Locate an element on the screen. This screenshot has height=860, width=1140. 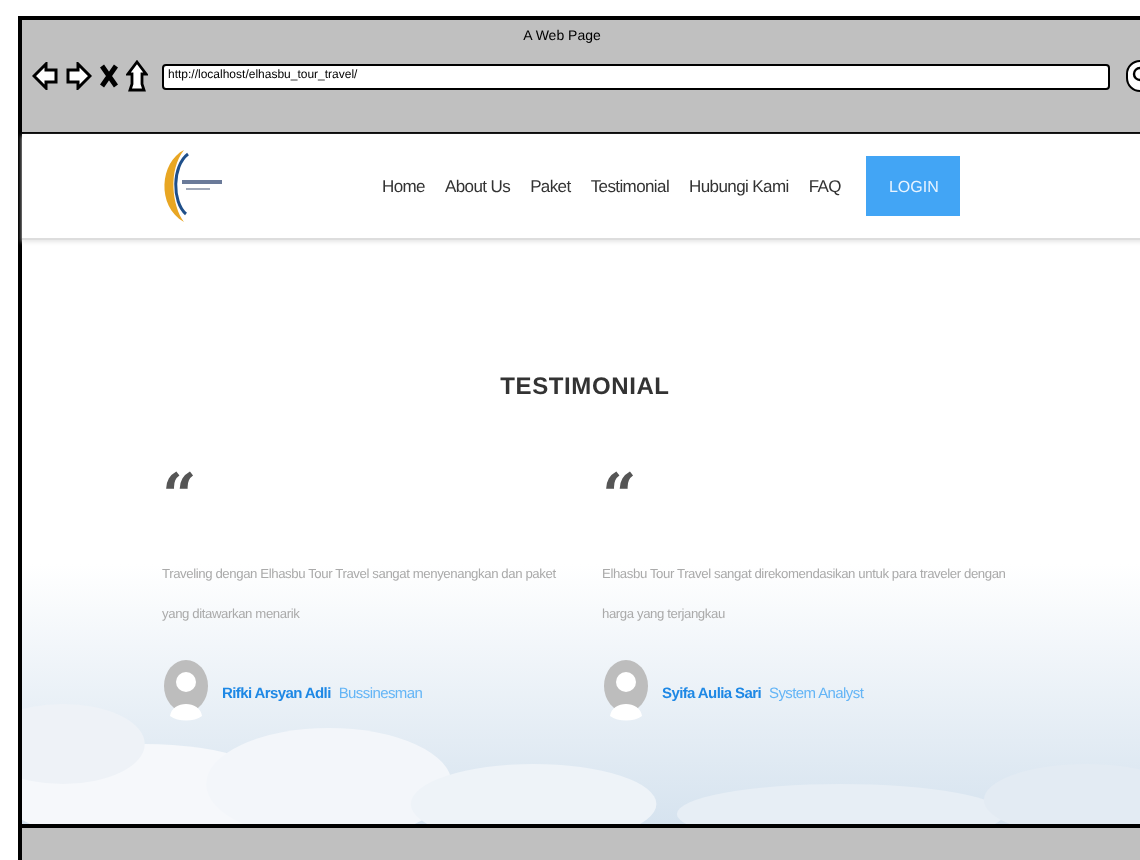
close-icon is located at coordinates (109, 76).